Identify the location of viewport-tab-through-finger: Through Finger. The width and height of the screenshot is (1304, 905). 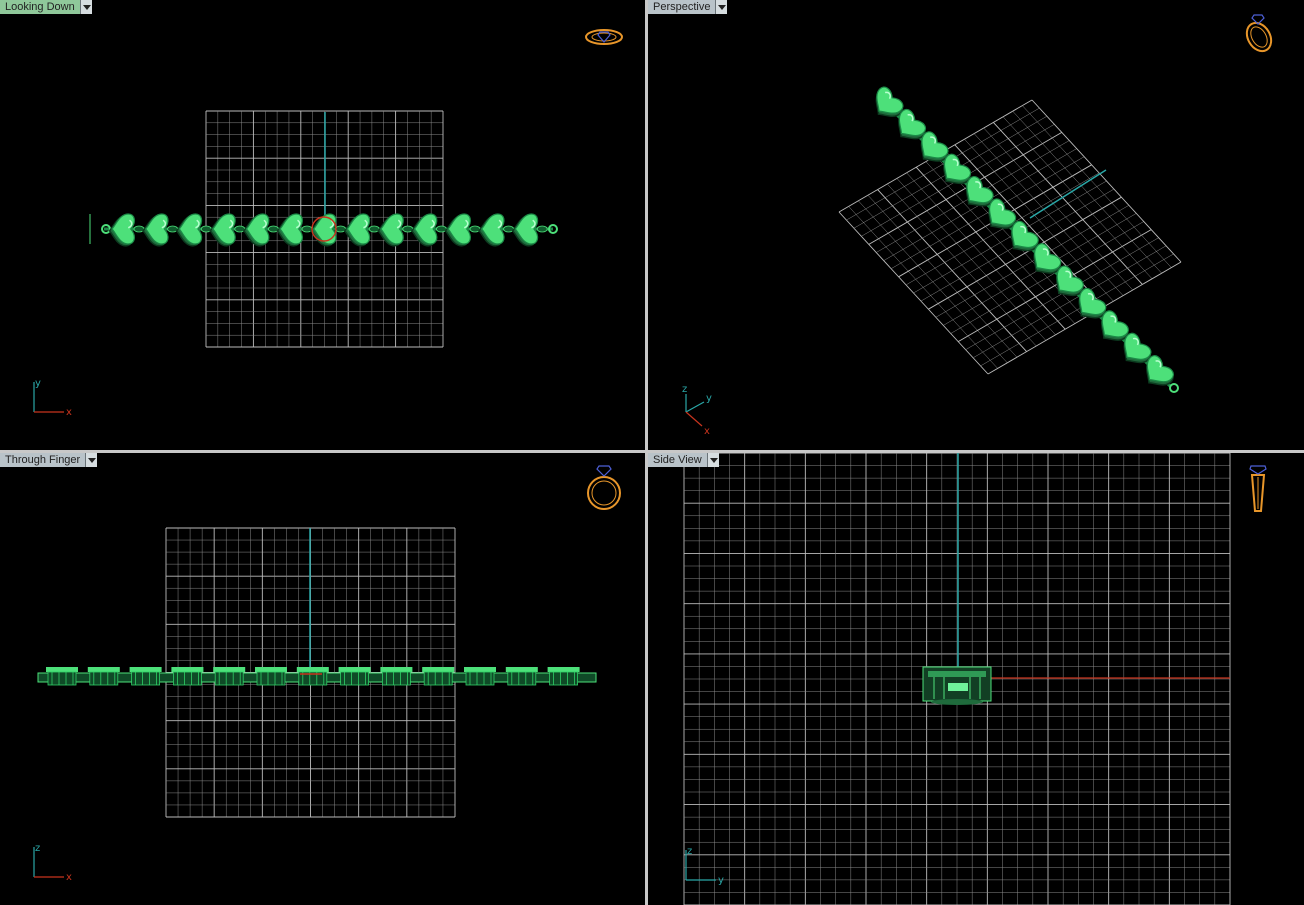
(49, 460).